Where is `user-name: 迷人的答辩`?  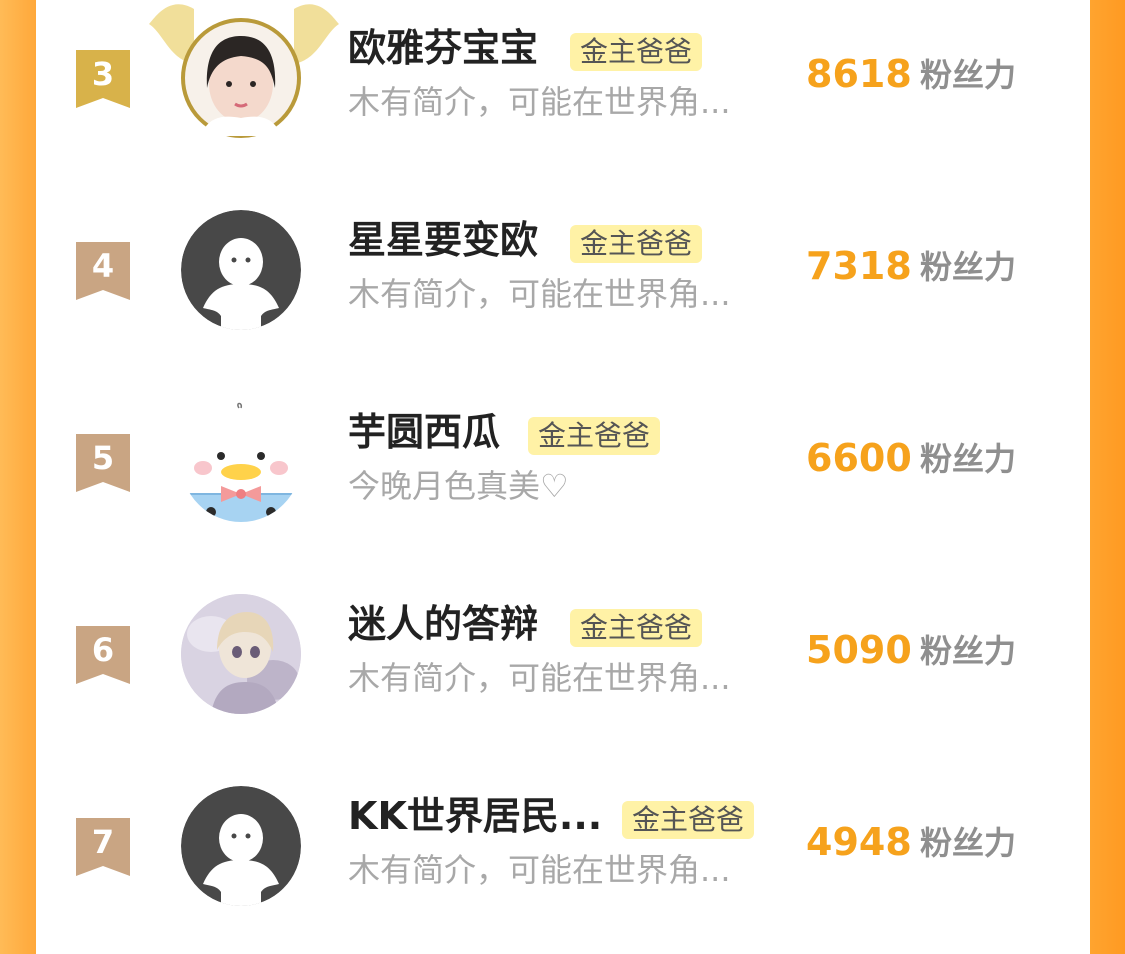
user-name: 迷人的答辩 is located at coordinates (443, 624).